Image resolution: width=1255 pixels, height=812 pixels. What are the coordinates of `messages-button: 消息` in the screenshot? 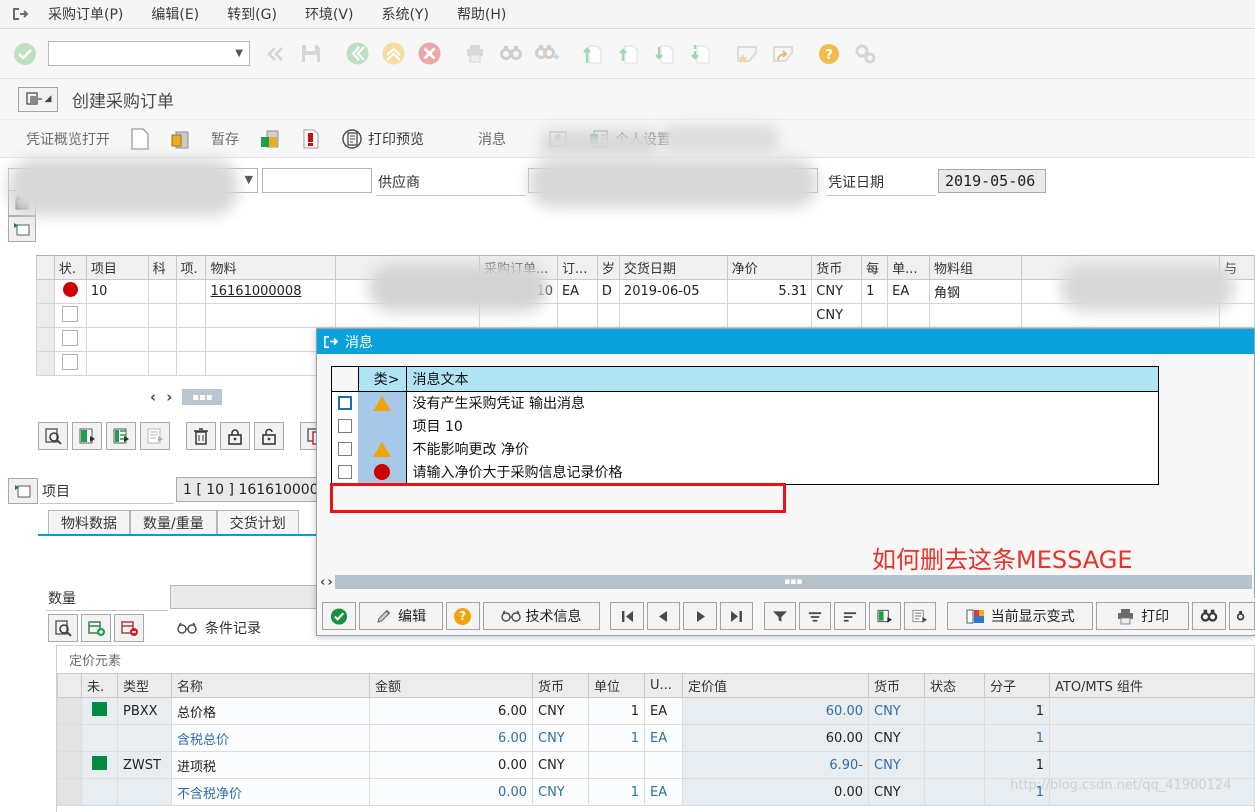 It's located at (492, 139).